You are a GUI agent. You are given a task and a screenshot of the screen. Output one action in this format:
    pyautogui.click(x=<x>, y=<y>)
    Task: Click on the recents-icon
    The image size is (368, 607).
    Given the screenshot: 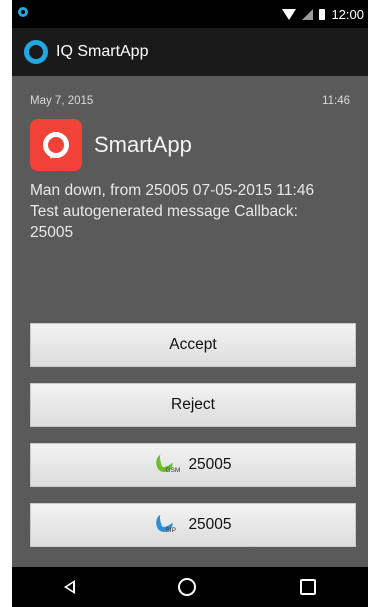 What is the action you would take?
    pyautogui.click(x=308, y=587)
    